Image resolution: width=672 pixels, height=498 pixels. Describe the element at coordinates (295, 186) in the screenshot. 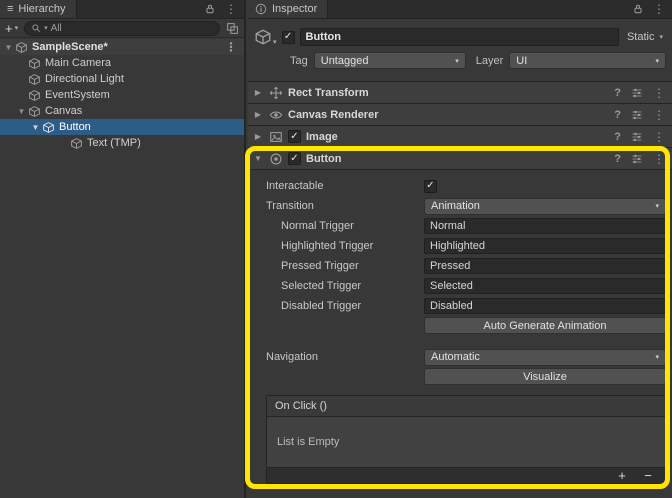

I see `interactable-label: Interactable` at that location.